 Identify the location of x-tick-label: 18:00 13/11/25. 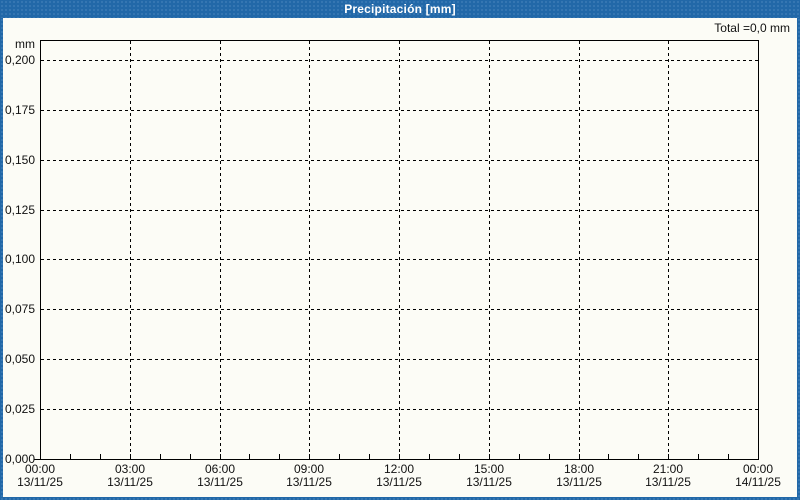
(579, 476).